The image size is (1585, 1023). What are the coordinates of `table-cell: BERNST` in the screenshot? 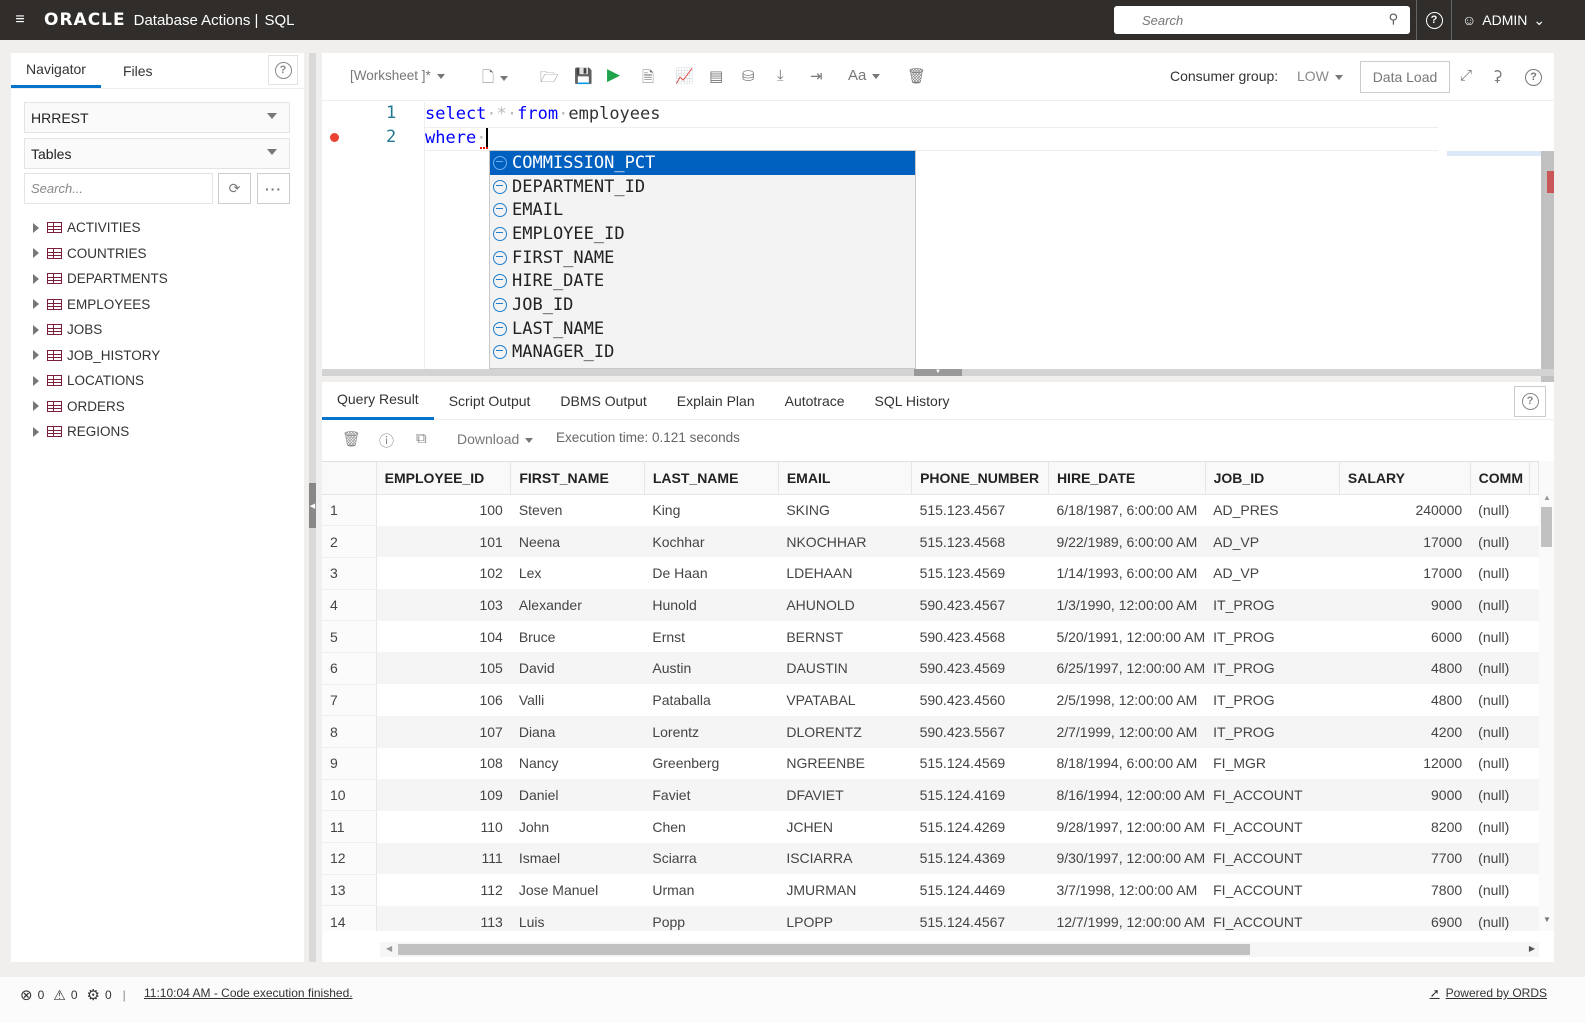 It's located at (844, 637).